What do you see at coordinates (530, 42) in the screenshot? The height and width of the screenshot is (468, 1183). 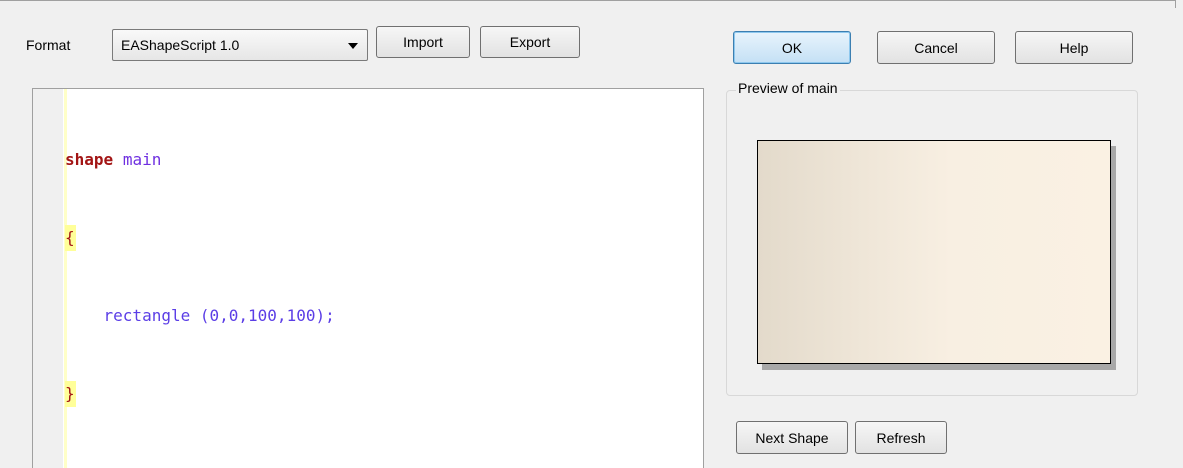 I see `export-button: Export` at bounding box center [530, 42].